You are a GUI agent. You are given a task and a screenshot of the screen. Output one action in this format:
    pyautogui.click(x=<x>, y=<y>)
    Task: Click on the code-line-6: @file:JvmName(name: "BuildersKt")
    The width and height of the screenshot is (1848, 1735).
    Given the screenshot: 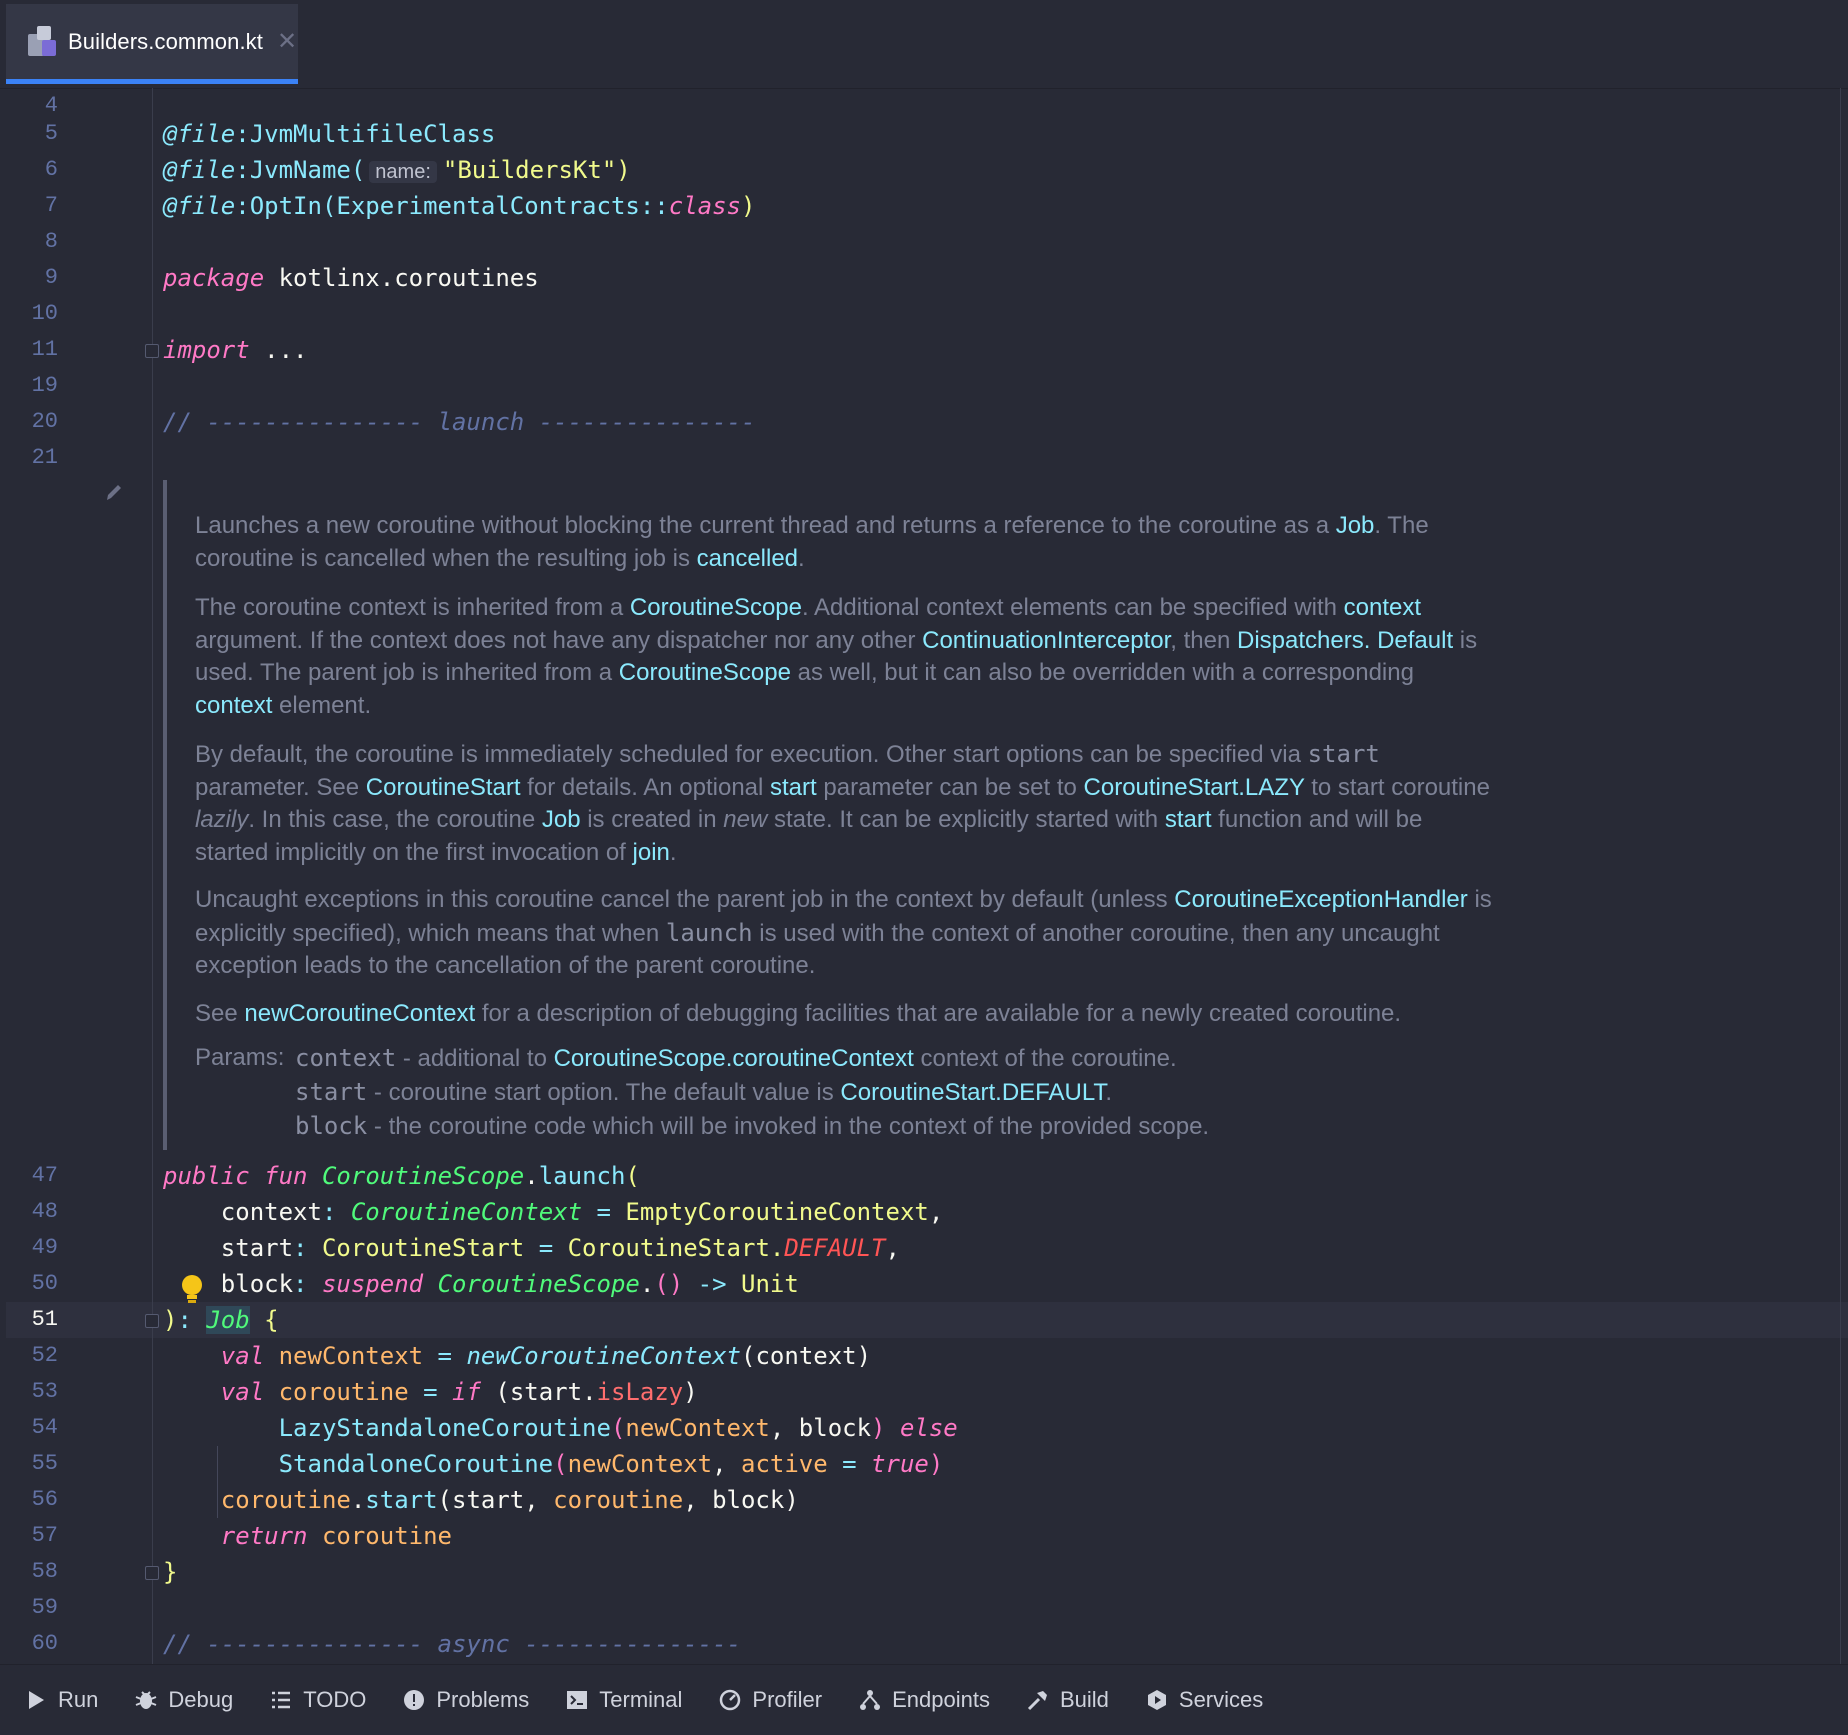 What is the action you would take?
    pyautogui.click(x=397, y=171)
    